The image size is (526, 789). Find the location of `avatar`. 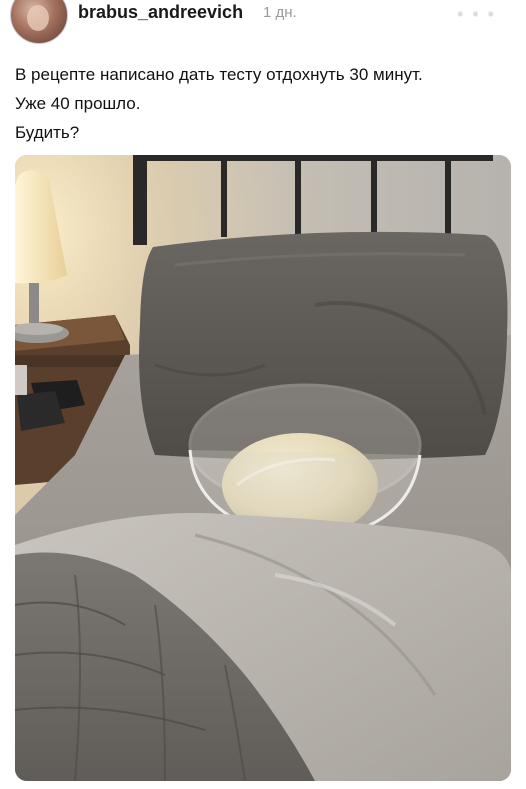

avatar is located at coordinates (39, 22).